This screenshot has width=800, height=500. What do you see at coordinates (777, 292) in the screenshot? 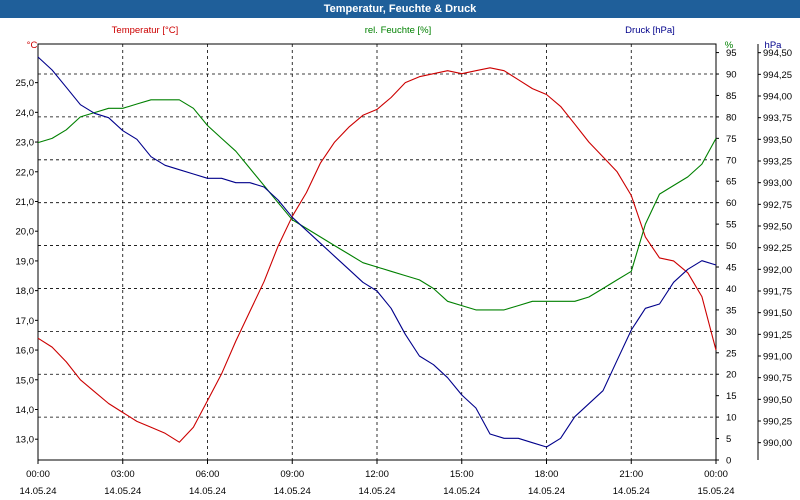
I see `pressure-tick-label: 991,75` at bounding box center [777, 292].